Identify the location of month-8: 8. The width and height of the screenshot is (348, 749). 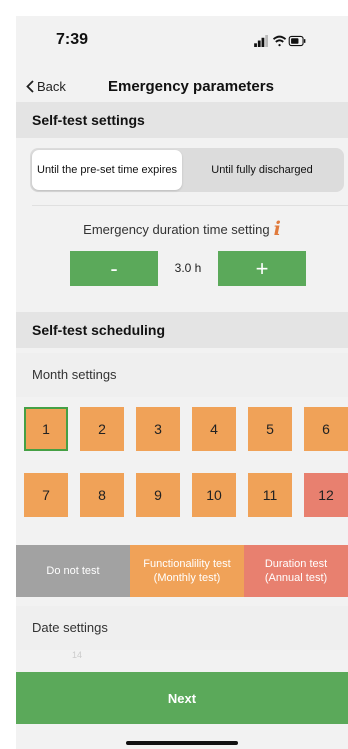
(102, 495).